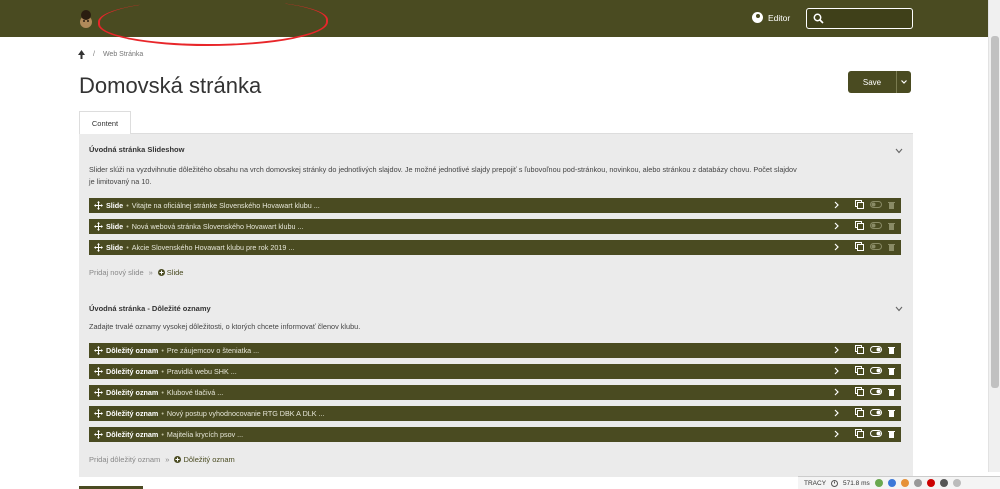 The width and height of the screenshot is (1000, 489). Describe the element at coordinates (170, 272) in the screenshot. I see `add-slide-button: Slide` at that location.